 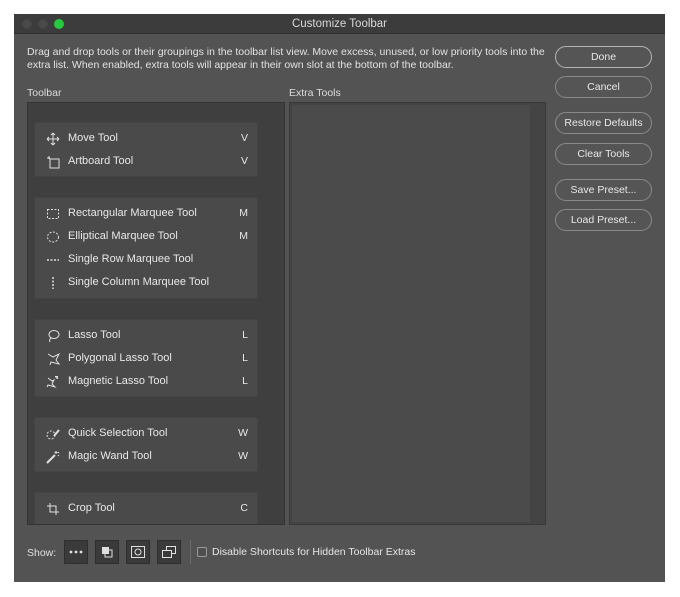 I want to click on row-marquee-icon, so click(x=53, y=260).